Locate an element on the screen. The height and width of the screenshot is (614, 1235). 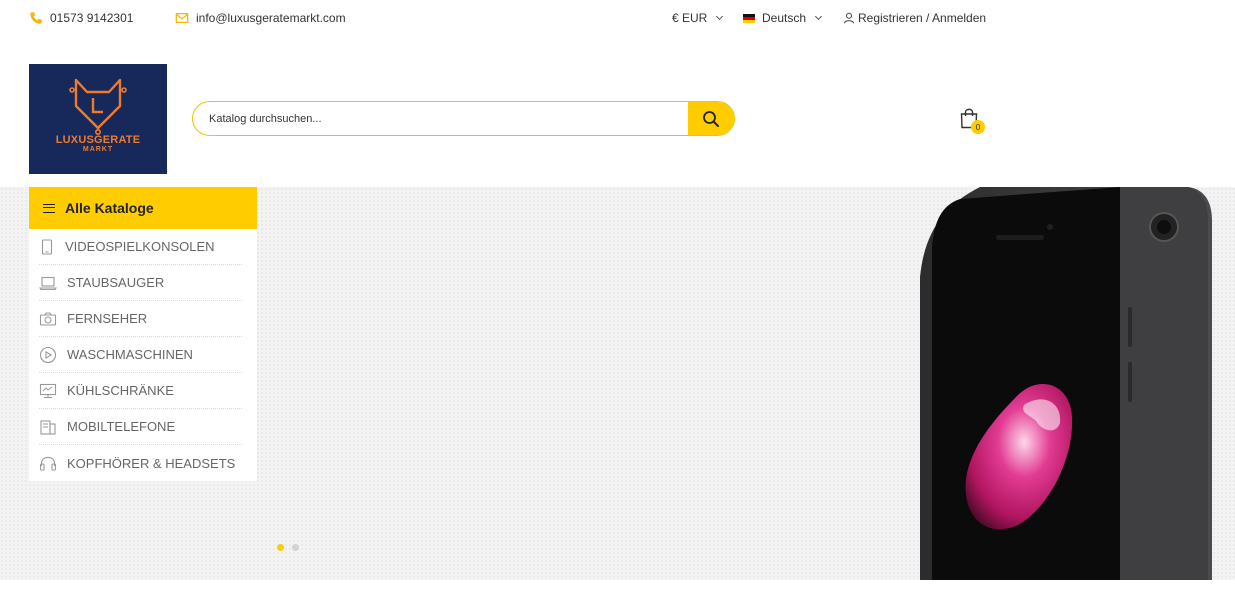
category-item-videospielkonsolen: VIDEOSPIELKONSOLEN is located at coordinates (140, 247).